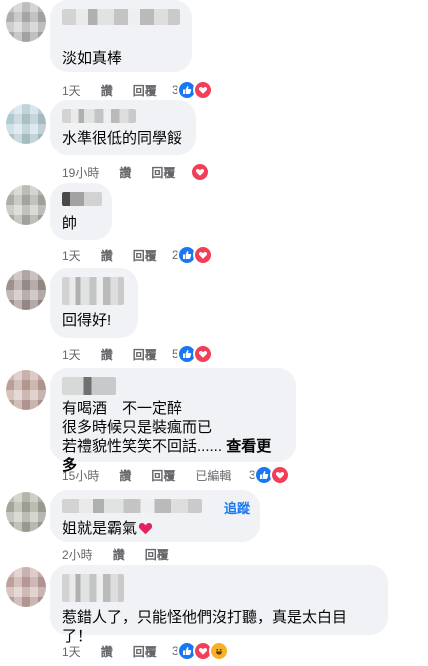  Describe the element at coordinates (70, 223) in the screenshot. I see `comment-text: 帥` at that location.